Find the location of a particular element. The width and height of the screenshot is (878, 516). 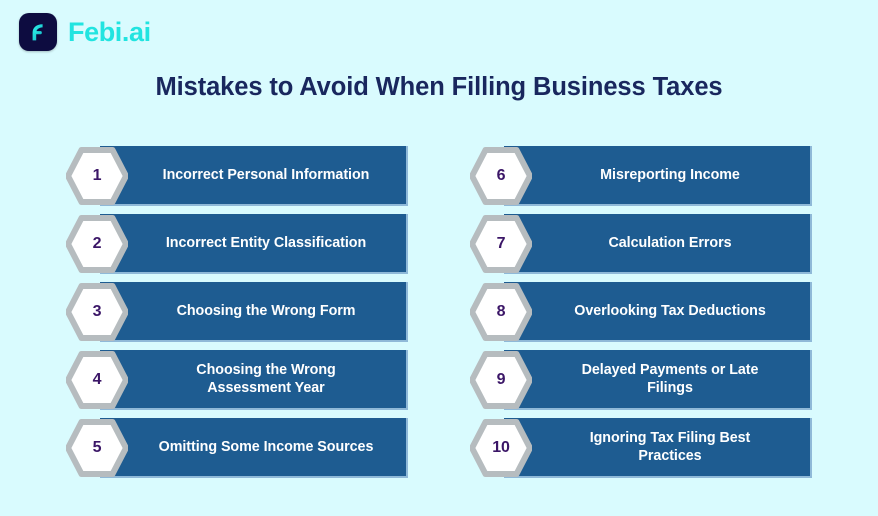

hexagon-badge: 10 is located at coordinates (501, 448).